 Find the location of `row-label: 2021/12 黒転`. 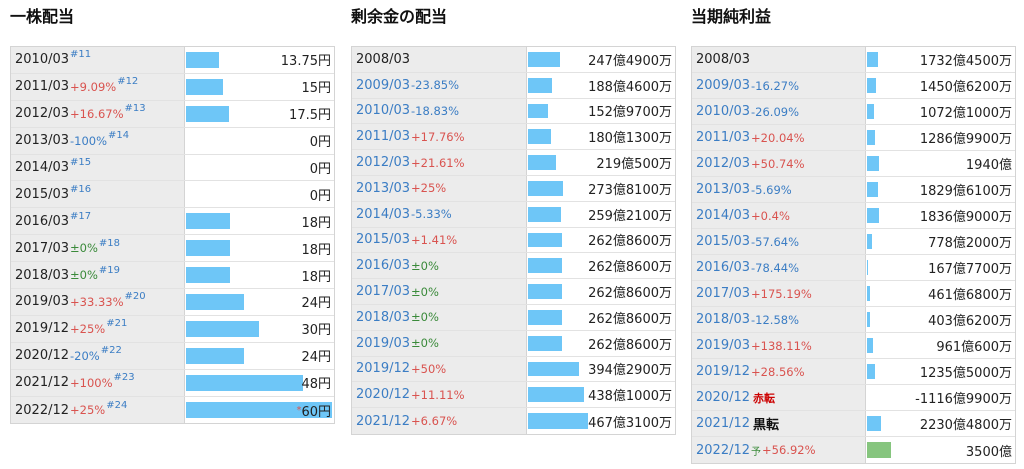

row-label: 2021/12 黒転 is located at coordinates (779, 423).